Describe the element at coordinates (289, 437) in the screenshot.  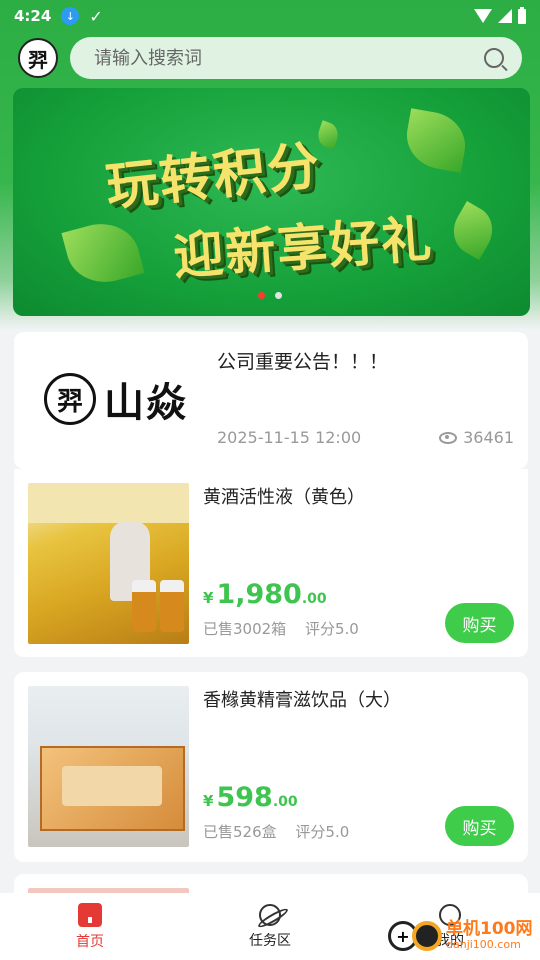
I see `announcement-date: 2025-11-15 12:00` at that location.